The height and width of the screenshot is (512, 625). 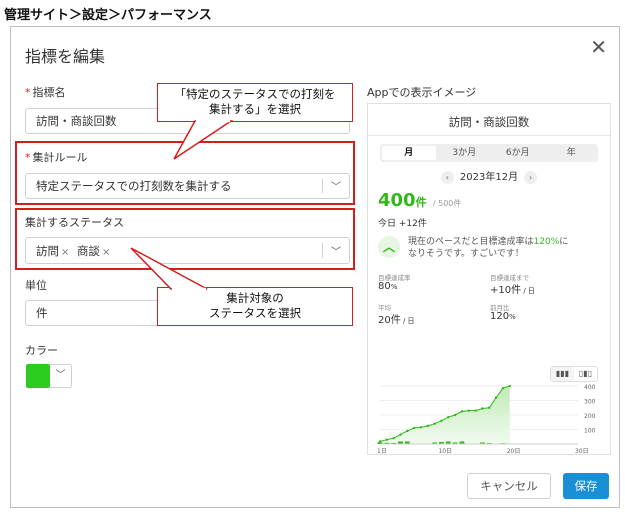 What do you see at coordinates (509, 486) in the screenshot?
I see `cancel-button: キャンセル` at bounding box center [509, 486].